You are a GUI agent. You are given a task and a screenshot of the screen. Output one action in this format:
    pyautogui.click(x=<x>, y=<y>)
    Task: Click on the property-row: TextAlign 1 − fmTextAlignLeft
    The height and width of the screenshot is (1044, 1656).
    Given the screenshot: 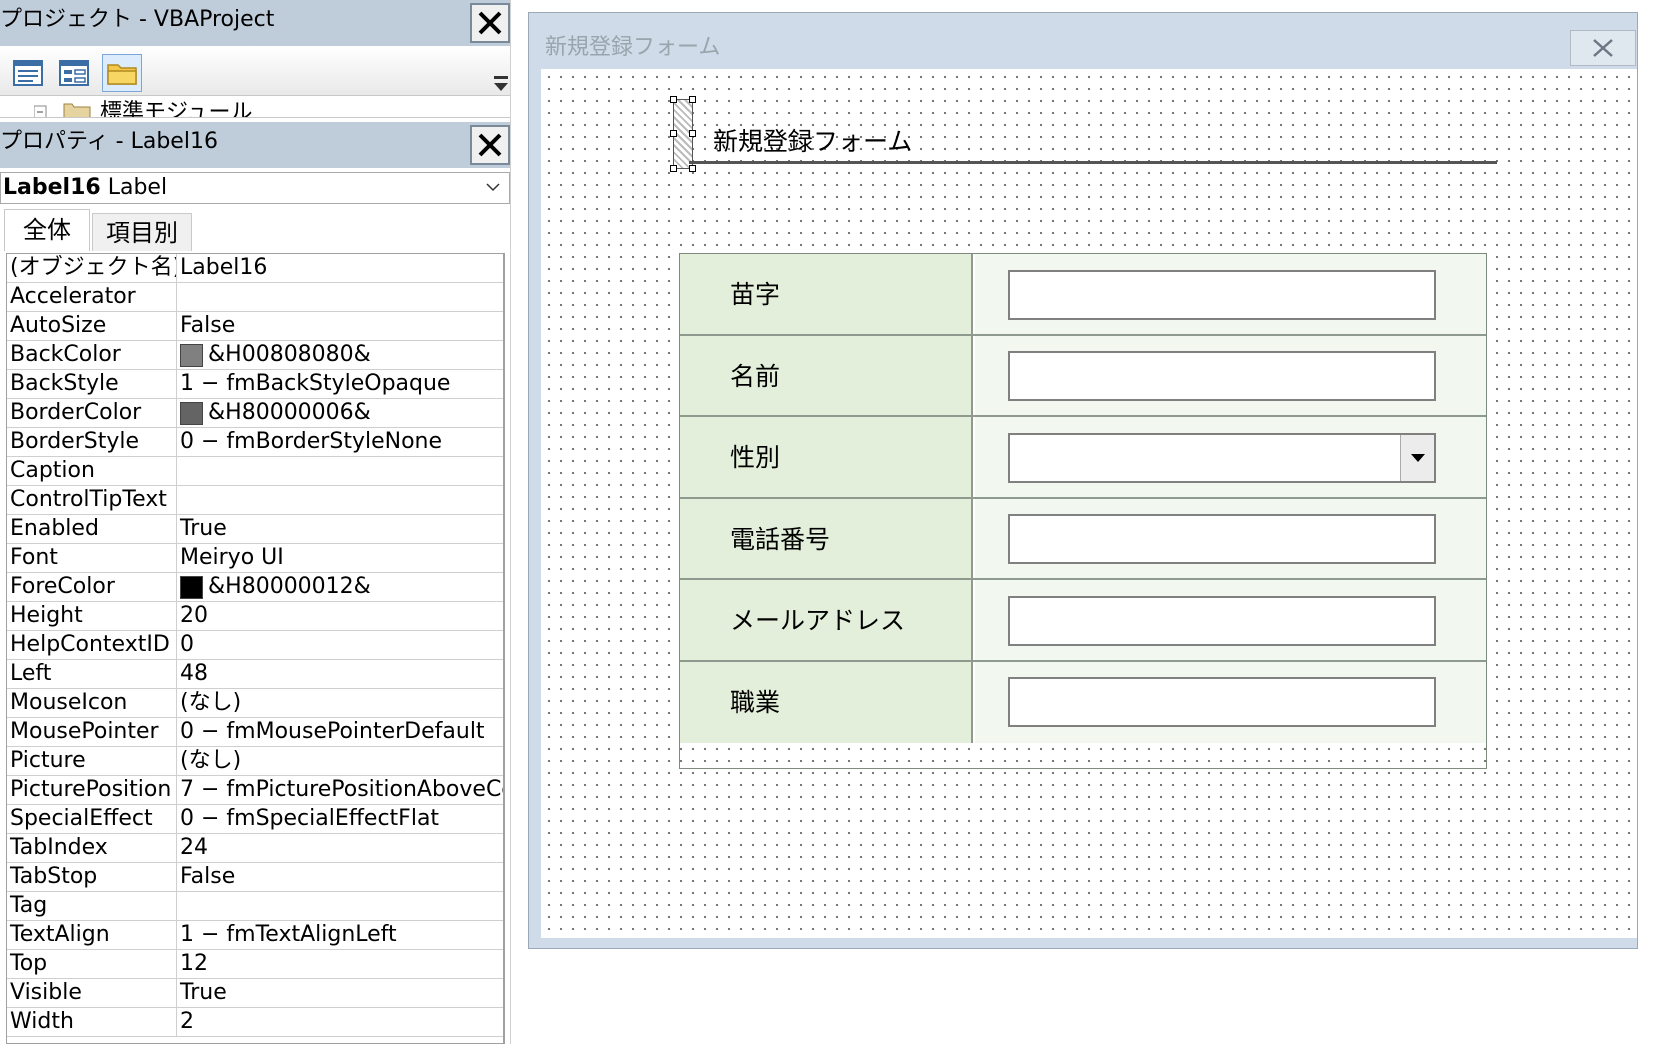 What is the action you would take?
    pyautogui.click(x=255, y=935)
    